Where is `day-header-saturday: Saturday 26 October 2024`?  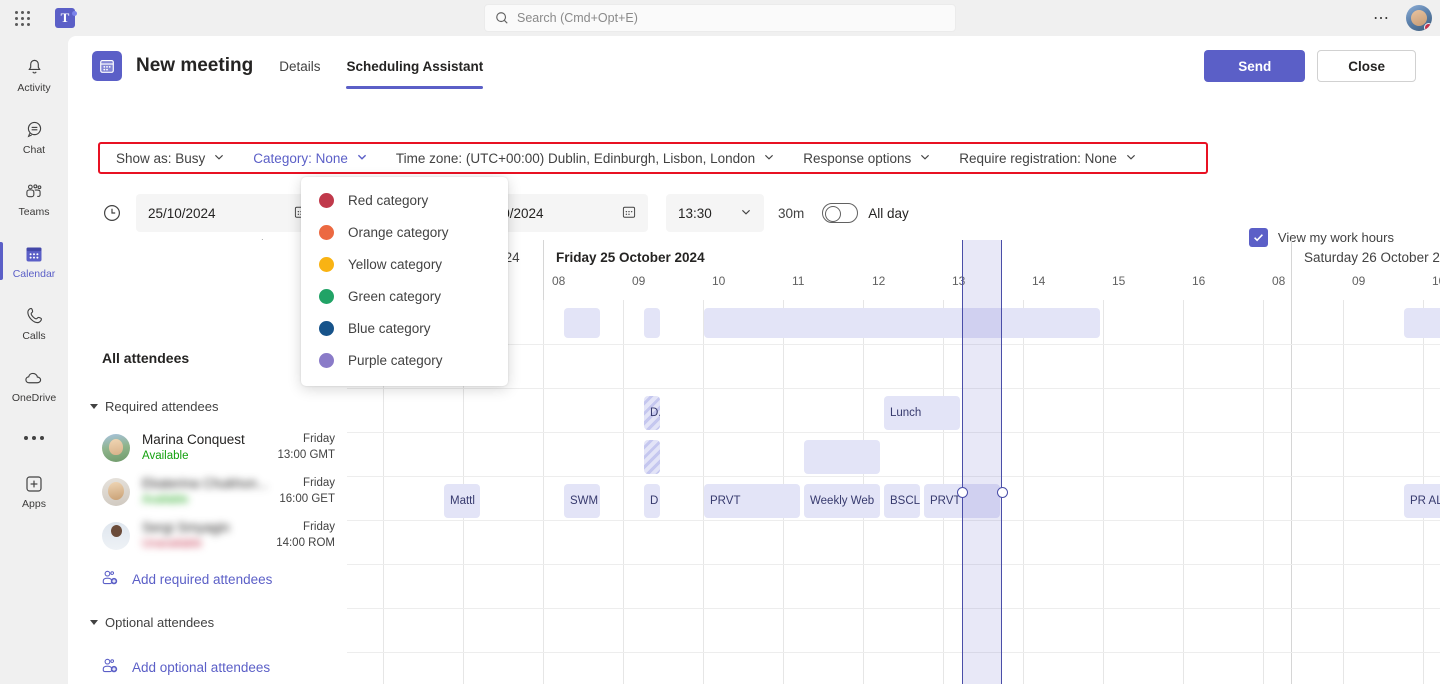 day-header-saturday: Saturday 26 October 2024 is located at coordinates (1372, 257).